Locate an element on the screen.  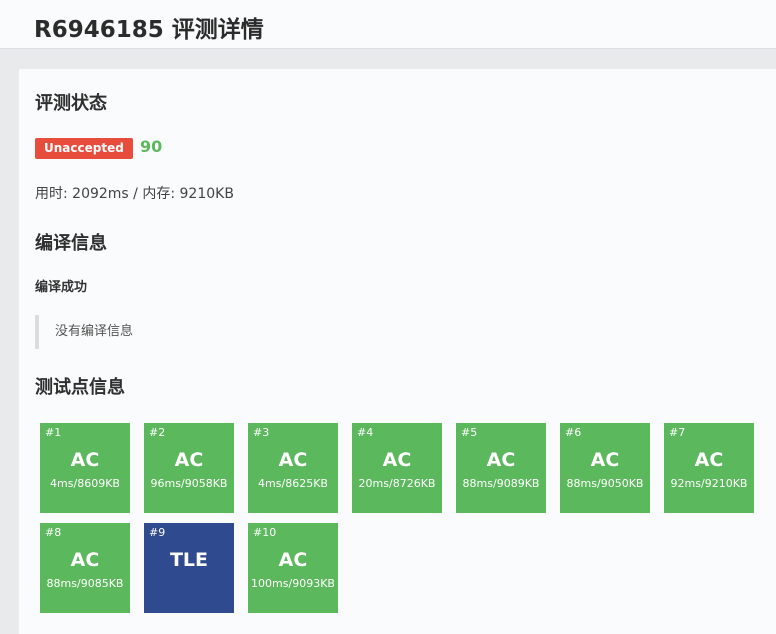
testcase-usage: 100ms/9093KB is located at coordinates (293, 583).